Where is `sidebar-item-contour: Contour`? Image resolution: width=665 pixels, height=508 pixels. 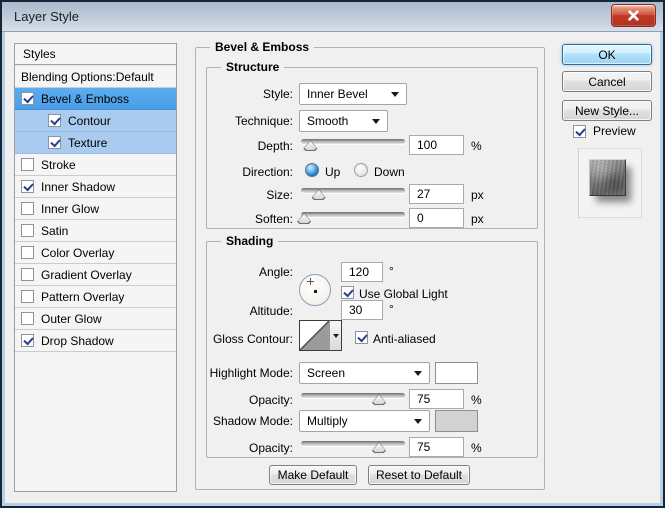
sidebar-item-contour: Contour is located at coordinates (95, 121).